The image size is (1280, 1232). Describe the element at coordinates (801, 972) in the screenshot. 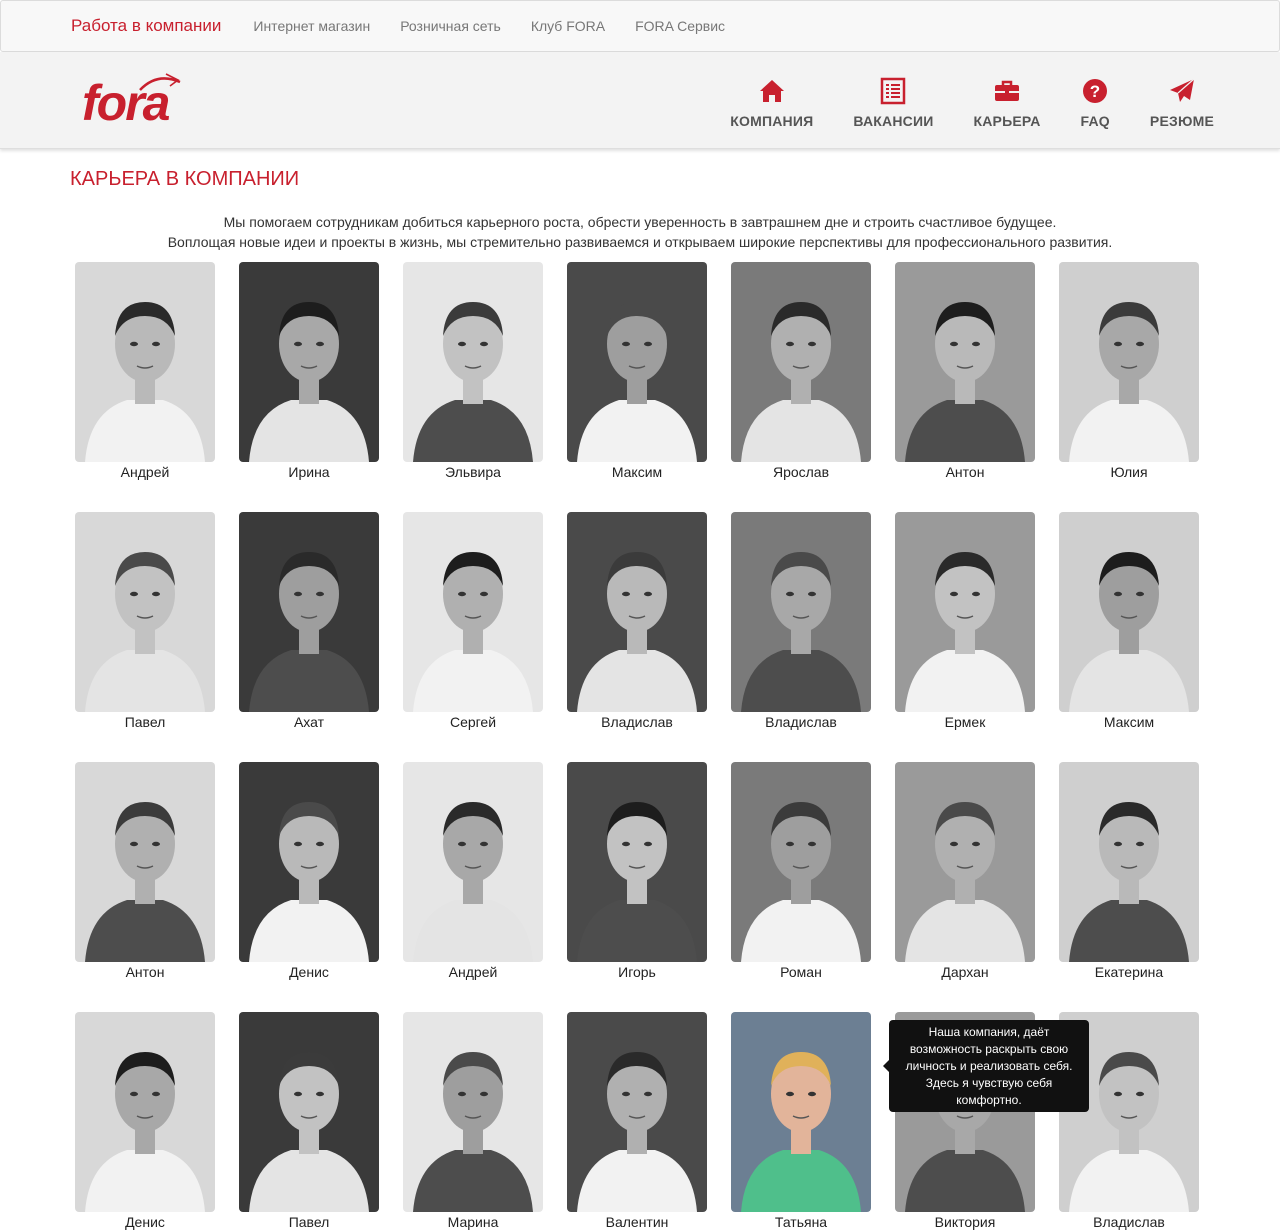

I see `employee-name: Роман` at that location.